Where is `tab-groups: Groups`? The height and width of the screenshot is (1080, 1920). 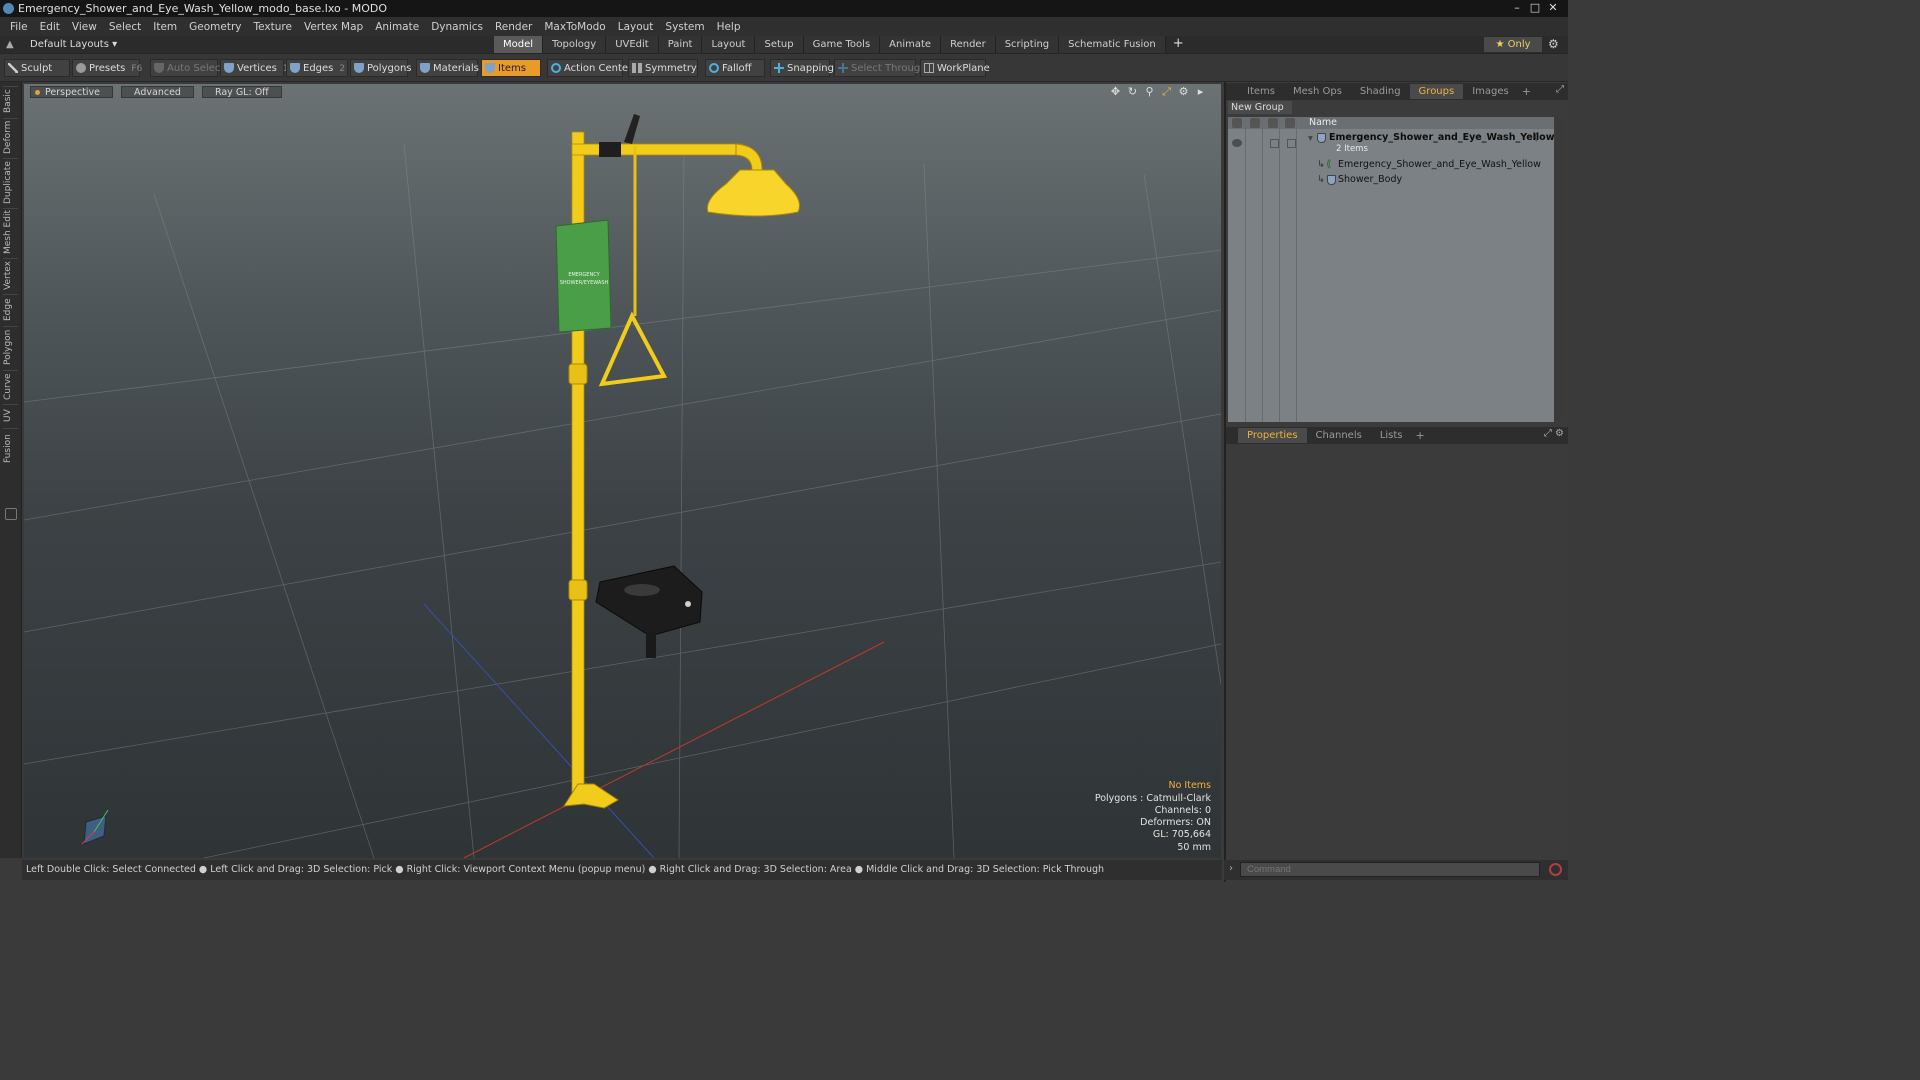 tab-groups: Groups is located at coordinates (1436, 91).